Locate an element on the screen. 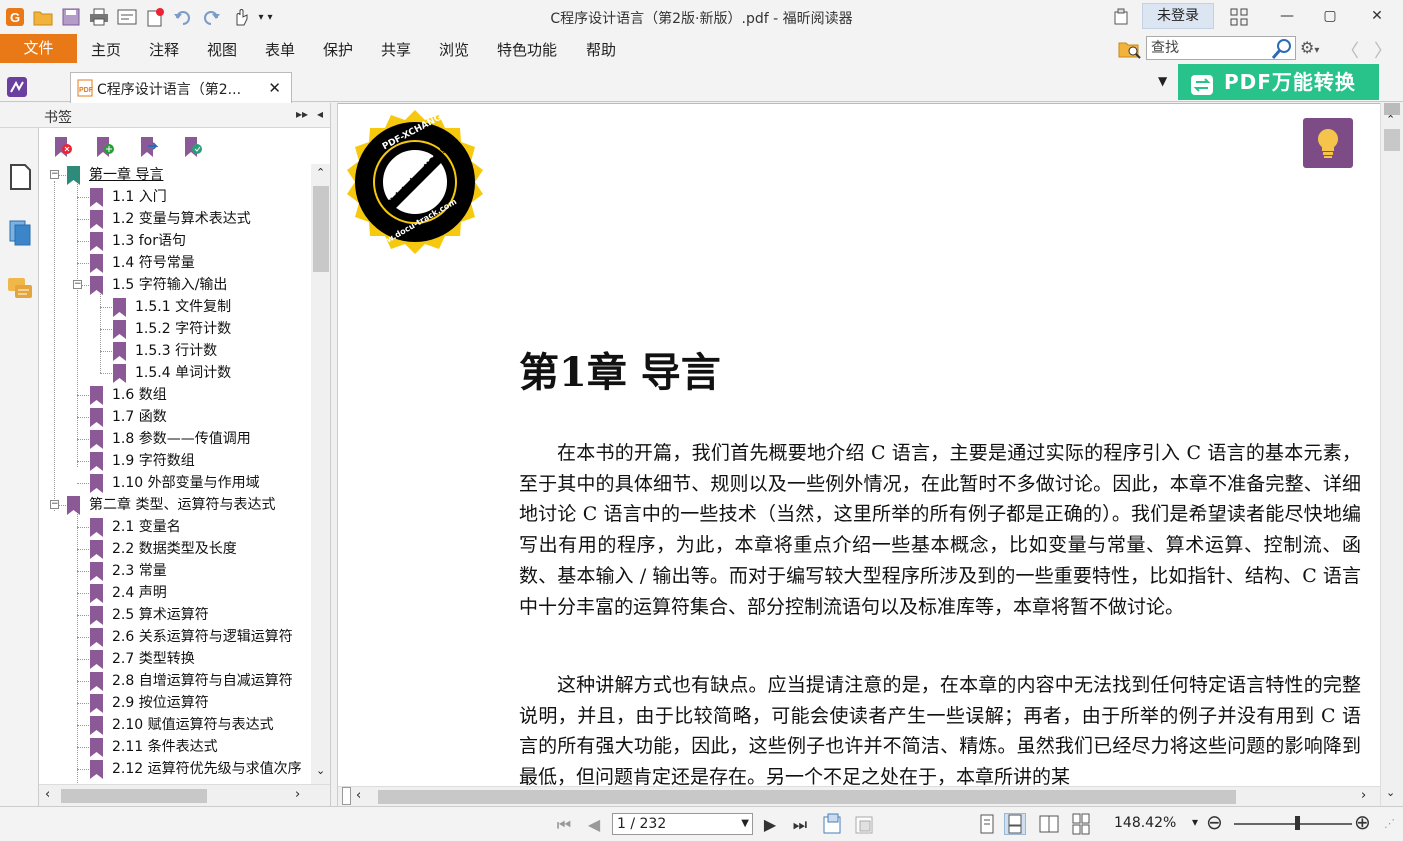 The width and height of the screenshot is (1403, 841). close-button: ✕ is located at coordinates (1377, 16).